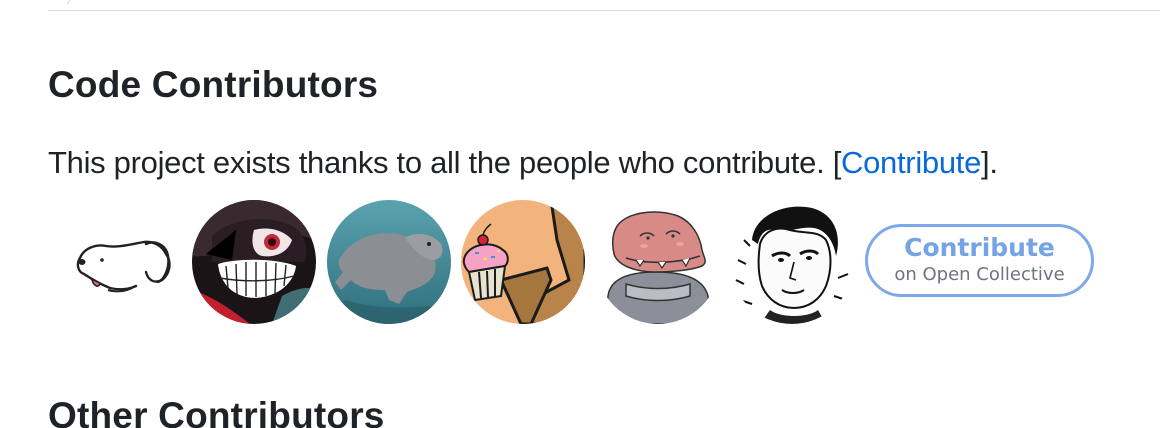 Image resolution: width=1160 pixels, height=428 pixels. Describe the element at coordinates (216, 411) in the screenshot. I see `other-contributors-heading: Other Contributors` at that location.